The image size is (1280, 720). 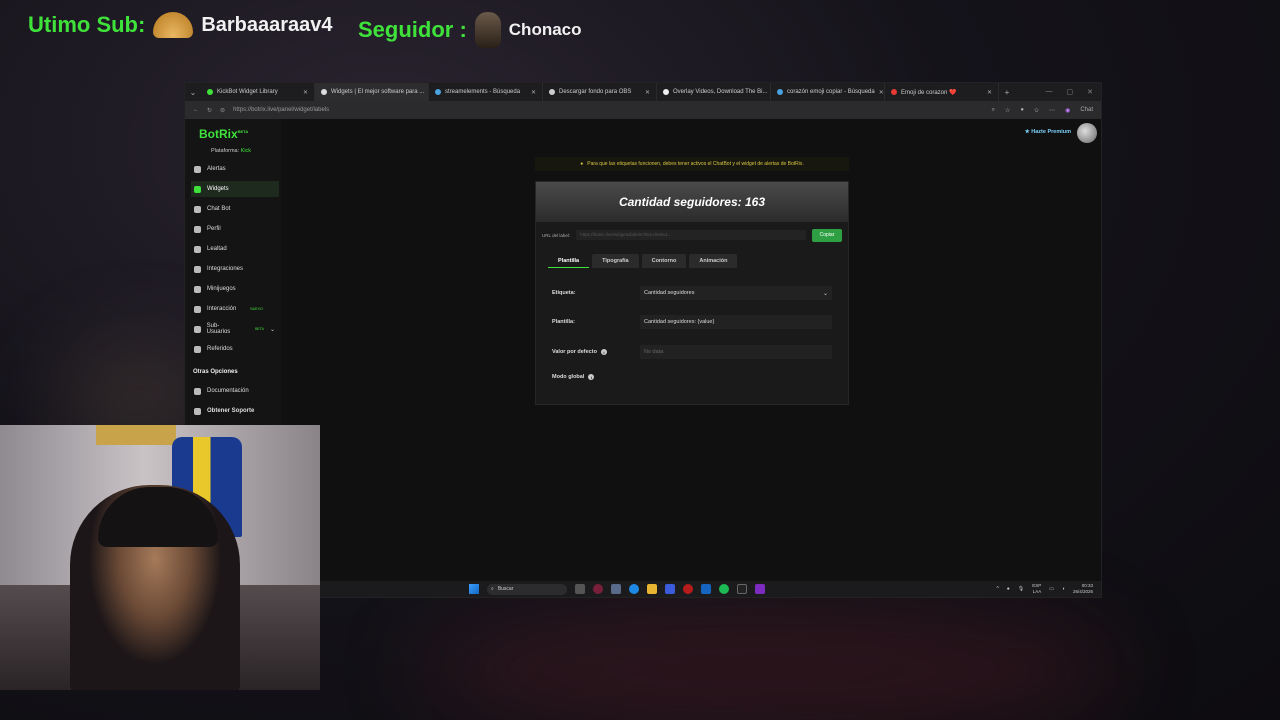 What do you see at coordinates (706, 589) in the screenshot?
I see `store-icon` at bounding box center [706, 589].